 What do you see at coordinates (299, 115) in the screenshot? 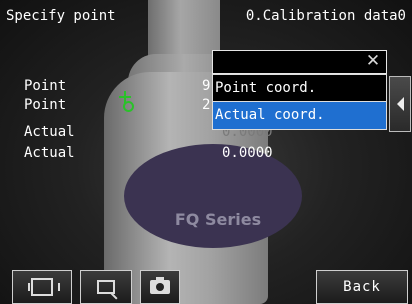
I see `menu-item-actual-coord: Actual coord.` at bounding box center [299, 115].